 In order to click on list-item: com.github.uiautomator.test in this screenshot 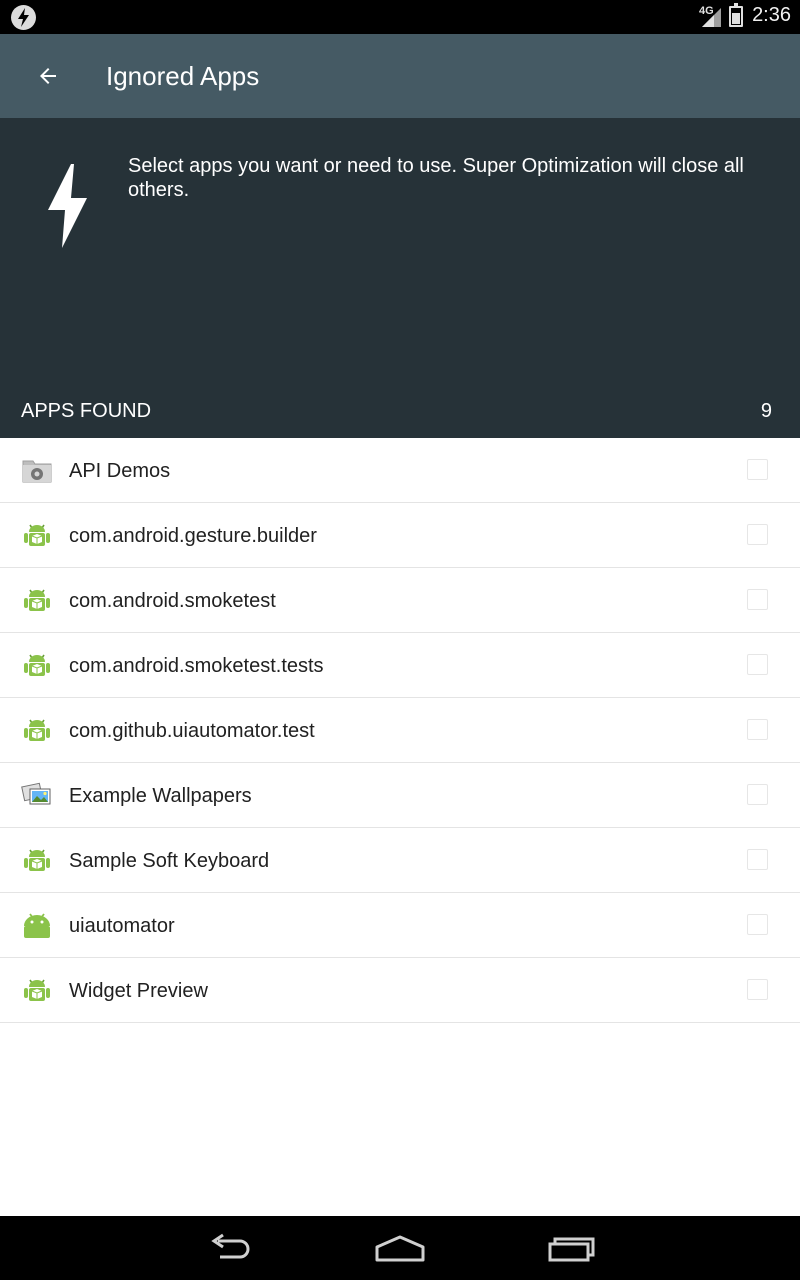, I will do `click(400, 730)`.